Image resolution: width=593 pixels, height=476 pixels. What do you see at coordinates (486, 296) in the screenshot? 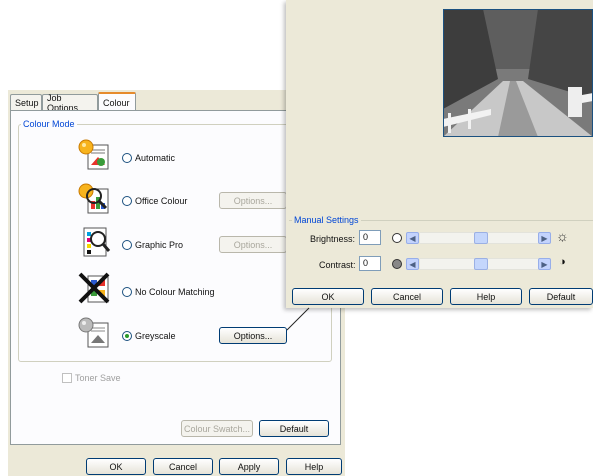
I see `greyscale-help-button: Help` at bounding box center [486, 296].